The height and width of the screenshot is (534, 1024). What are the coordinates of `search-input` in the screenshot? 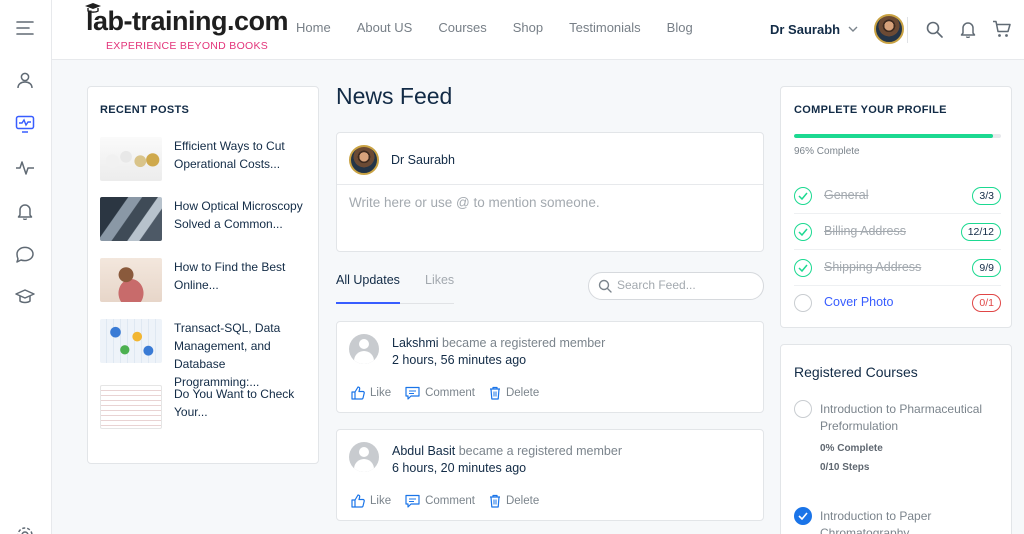 It's located at (687, 285).